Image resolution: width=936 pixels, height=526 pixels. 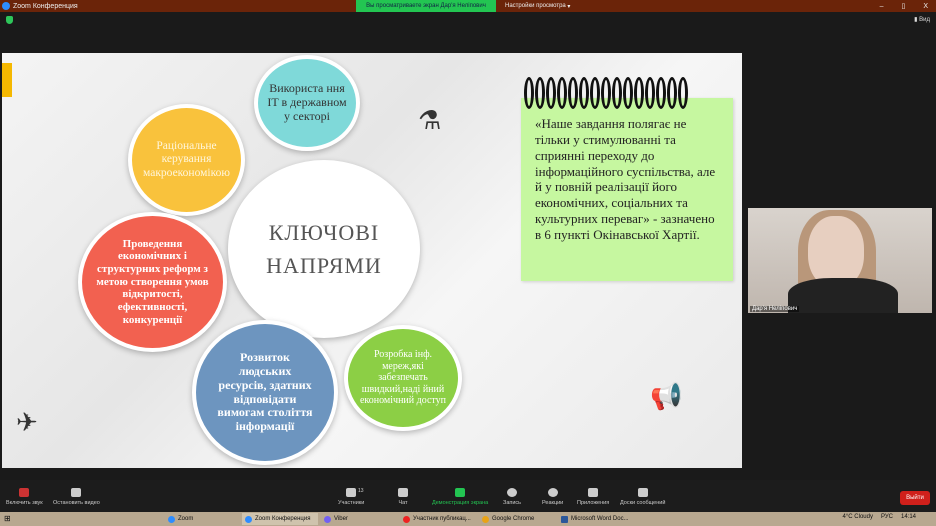 What do you see at coordinates (6, 6) in the screenshot?
I see `zoom-icon` at bounding box center [6, 6].